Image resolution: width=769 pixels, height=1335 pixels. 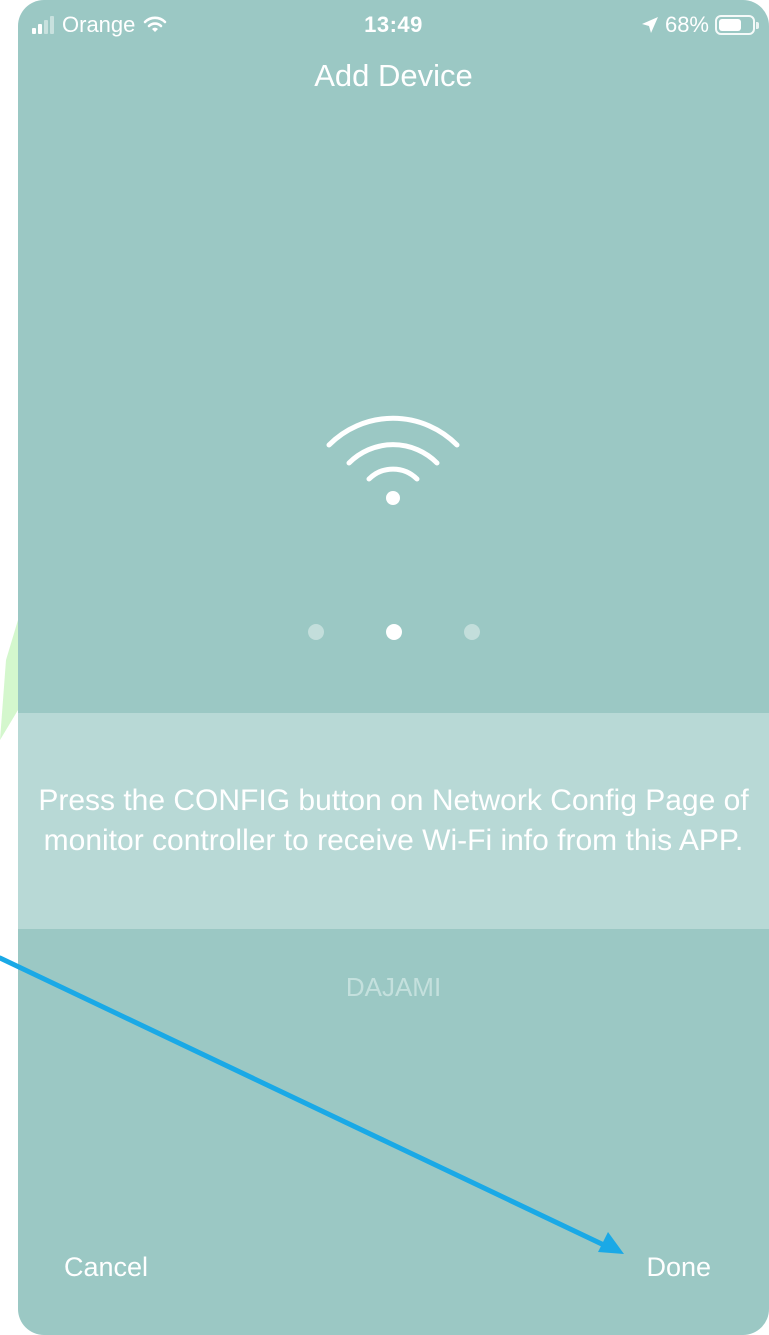 I want to click on battery-percent: 68%, so click(x=686, y=24).